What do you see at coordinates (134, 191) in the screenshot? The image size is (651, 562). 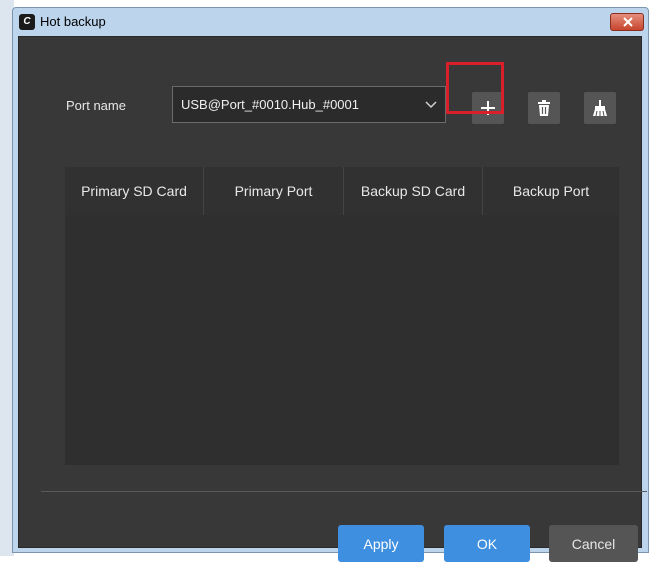 I see `column-primary-sd-card: Primary SD Card` at bounding box center [134, 191].